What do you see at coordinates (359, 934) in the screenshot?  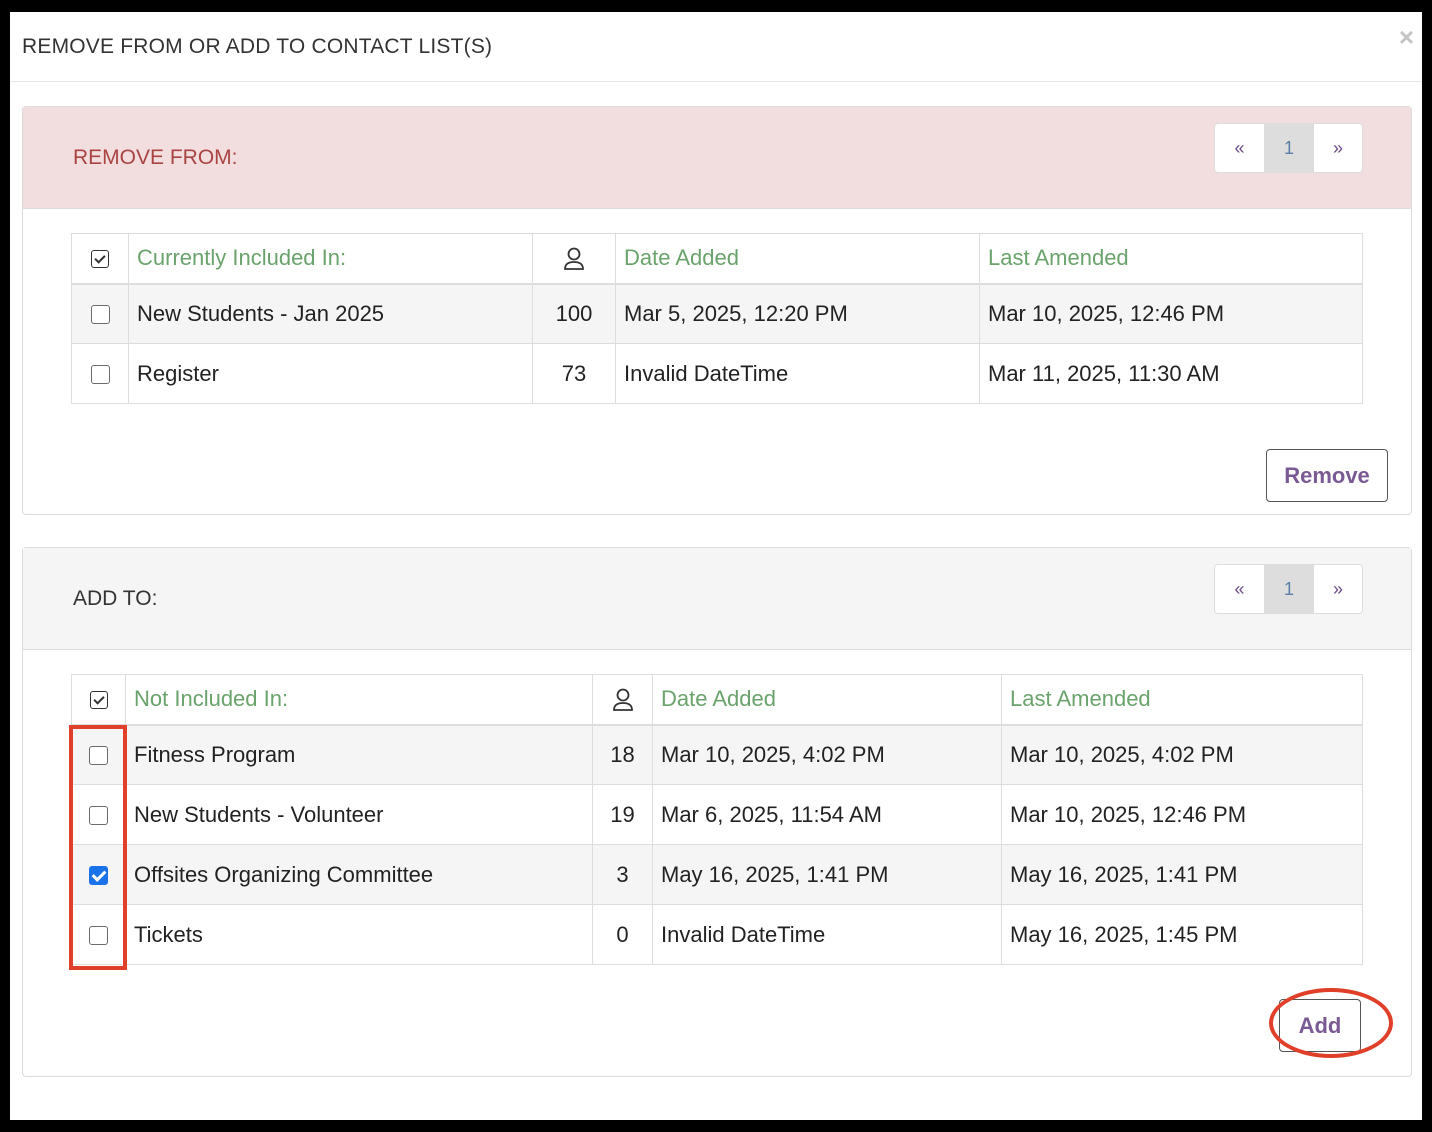 I see `list-name: Tickets` at bounding box center [359, 934].